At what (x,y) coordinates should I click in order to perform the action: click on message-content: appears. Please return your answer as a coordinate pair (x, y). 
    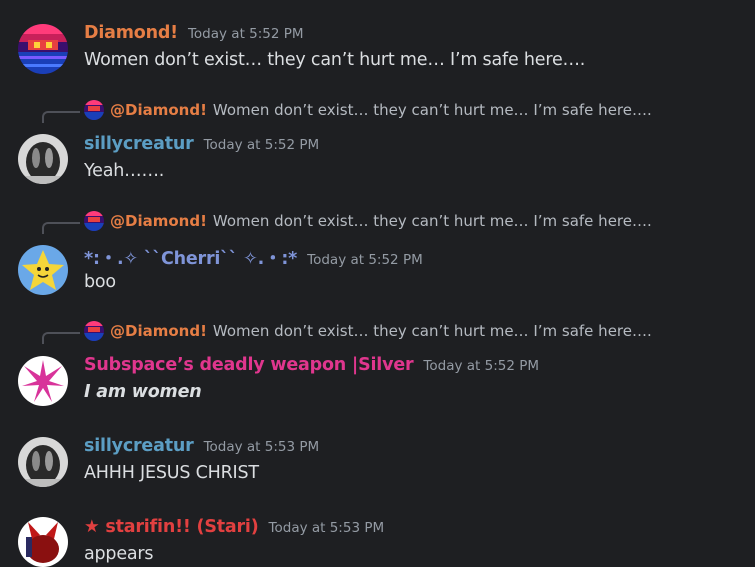
    Looking at the image, I should click on (119, 554).